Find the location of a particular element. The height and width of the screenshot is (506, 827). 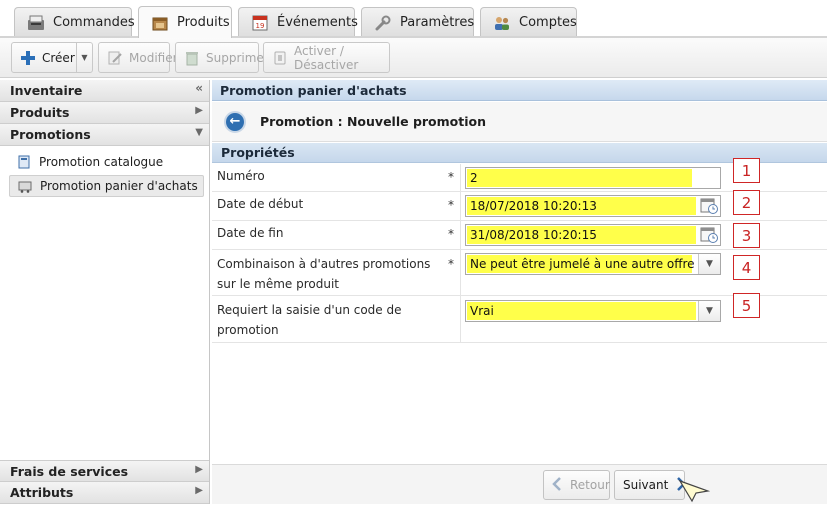

double-chevron-left-icon: « is located at coordinates (199, 88).